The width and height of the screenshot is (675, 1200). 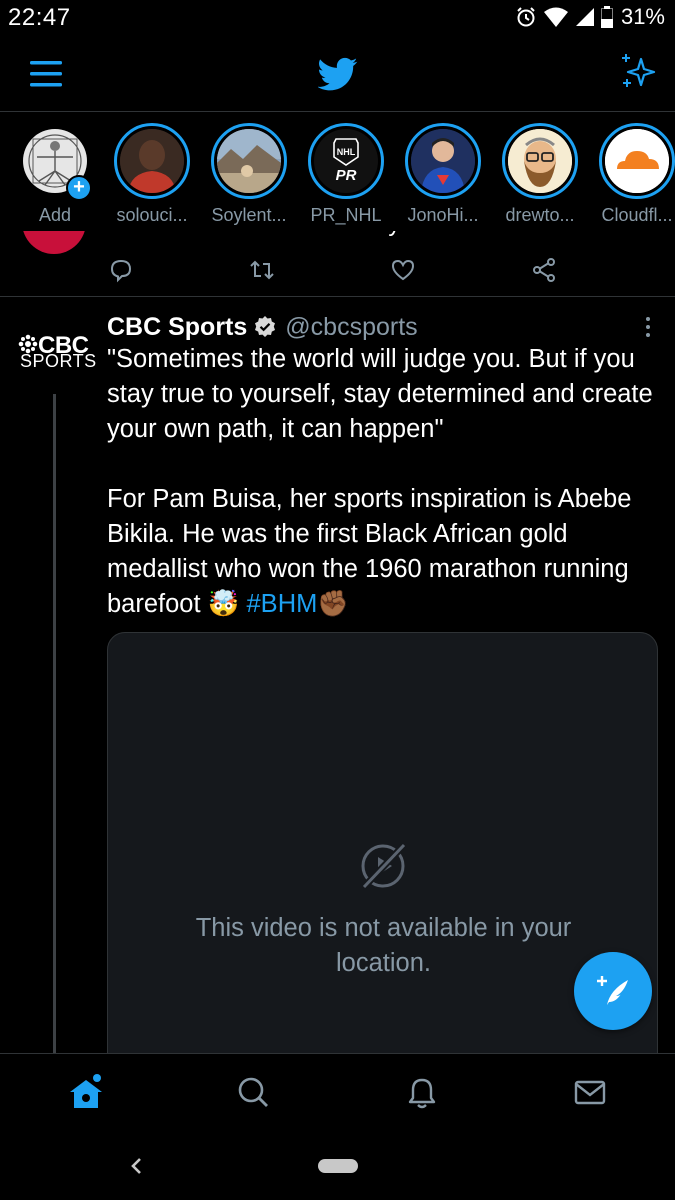 I want to click on thread-line, so click(x=54, y=723).